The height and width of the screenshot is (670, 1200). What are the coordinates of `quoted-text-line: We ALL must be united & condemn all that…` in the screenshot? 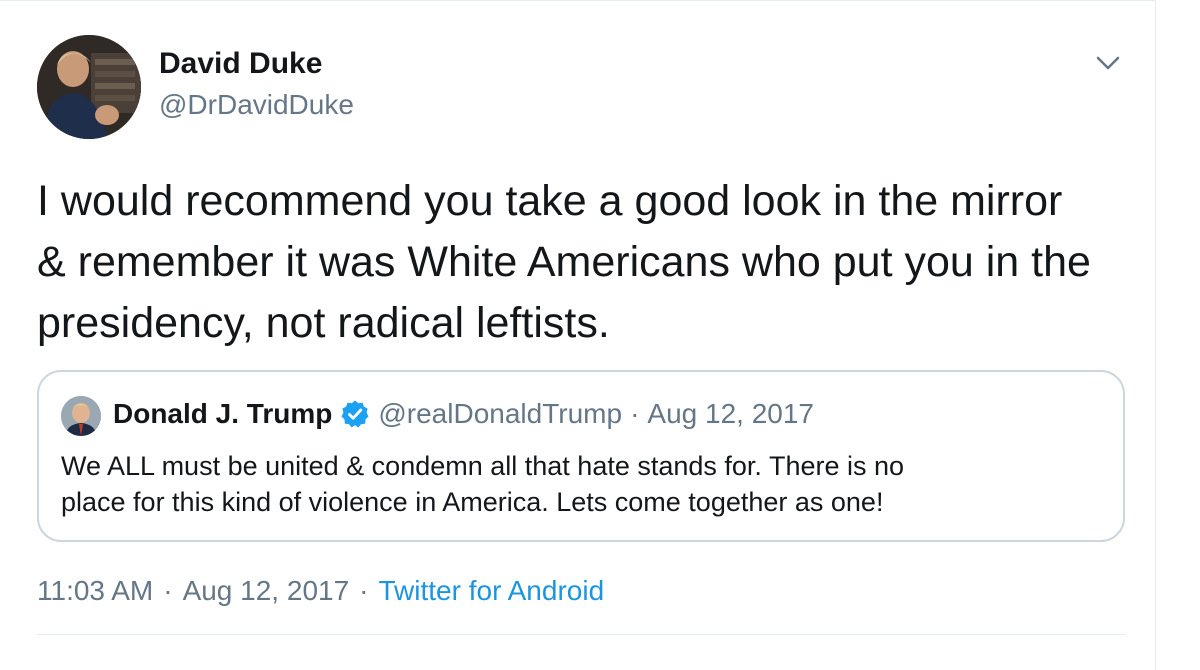 It's located at (483, 466).